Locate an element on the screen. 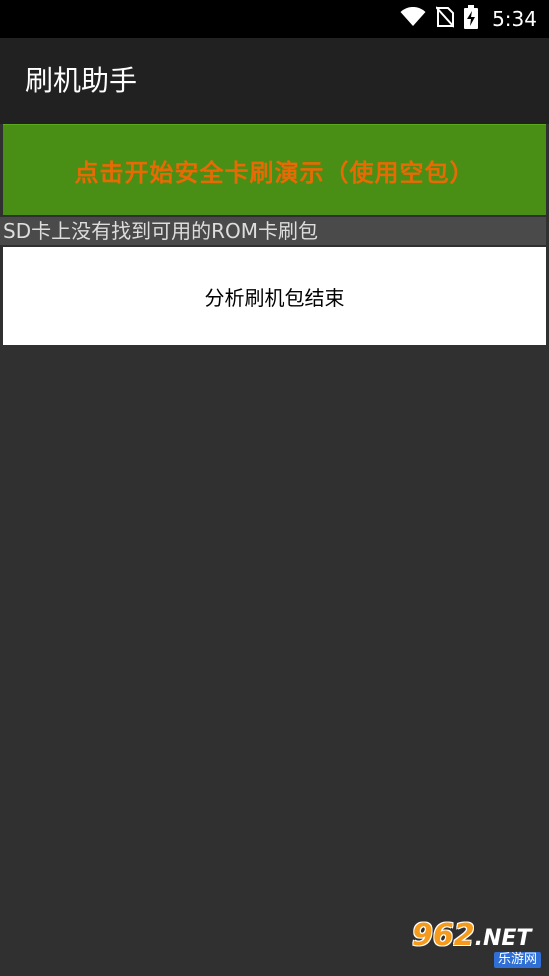  watermark-sub: 乐游网 is located at coordinates (517, 960).